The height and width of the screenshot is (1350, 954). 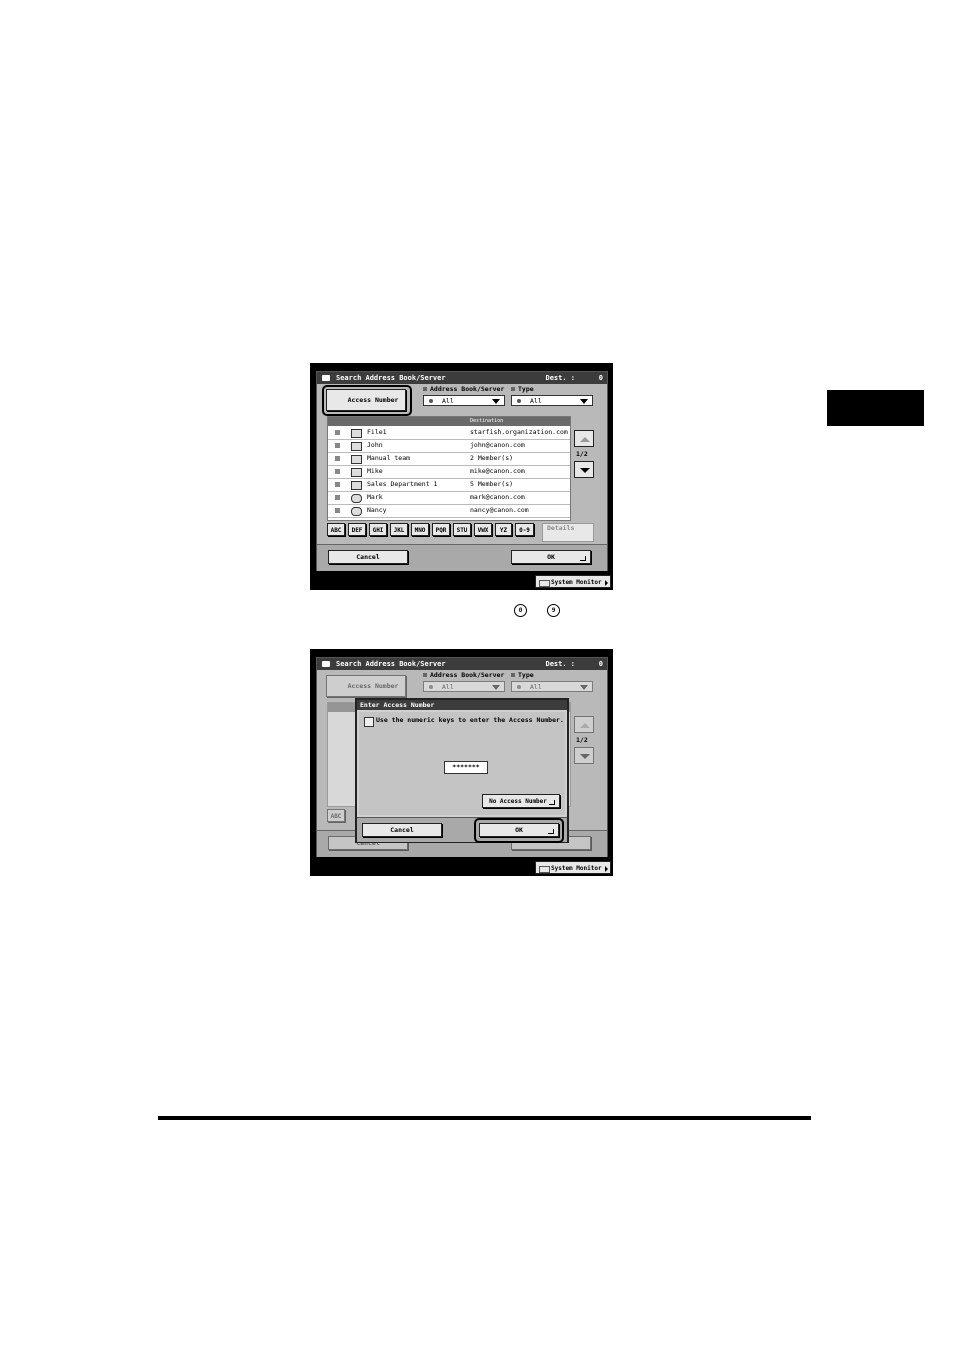 I want to click on bottom-bar: Cancel OK, so click(x=462, y=557).